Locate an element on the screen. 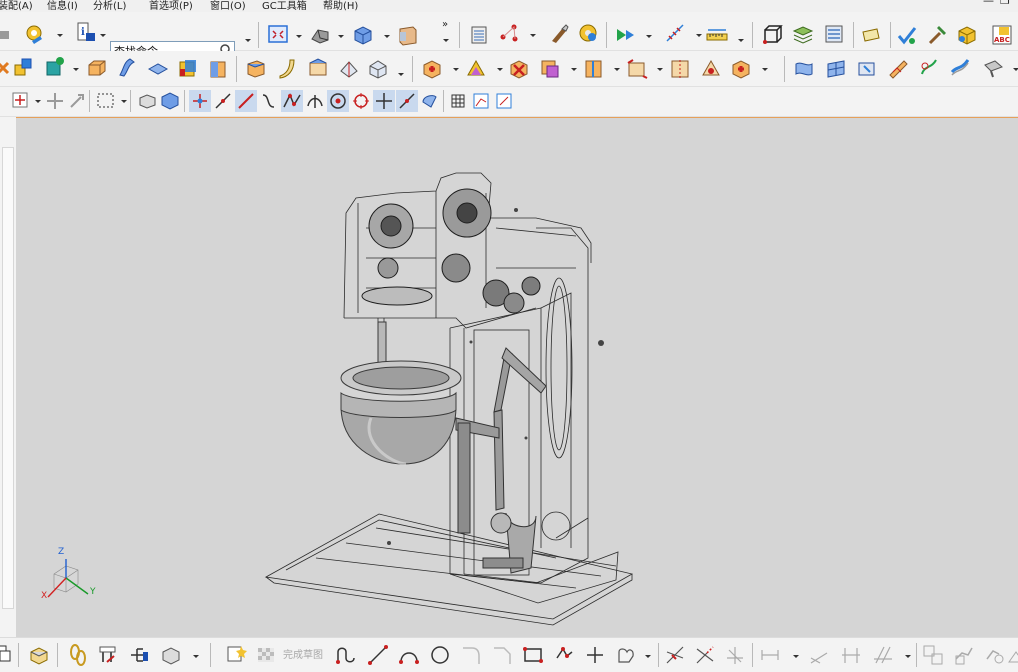 The width and height of the screenshot is (1018, 672). sketch-icon is located at coordinates (237, 654).